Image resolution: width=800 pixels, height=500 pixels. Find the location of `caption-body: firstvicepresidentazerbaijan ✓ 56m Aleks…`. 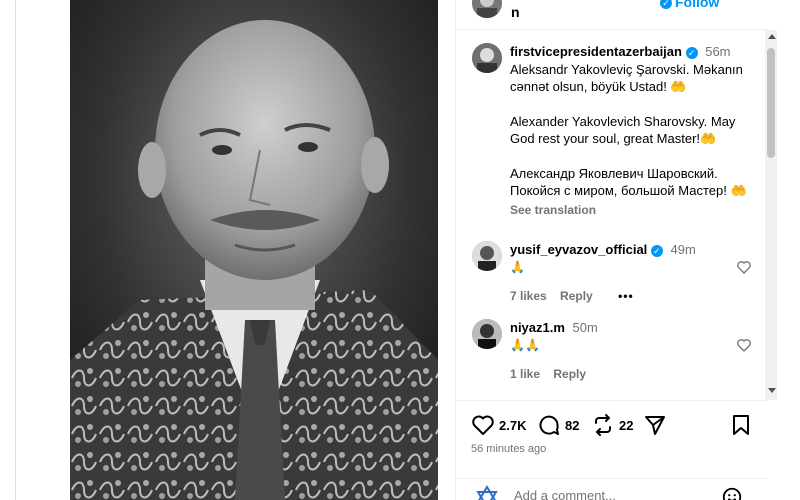

caption-body: firstvicepresidentazerbaijan ✓ 56m Aleks… is located at coordinates (630, 131).